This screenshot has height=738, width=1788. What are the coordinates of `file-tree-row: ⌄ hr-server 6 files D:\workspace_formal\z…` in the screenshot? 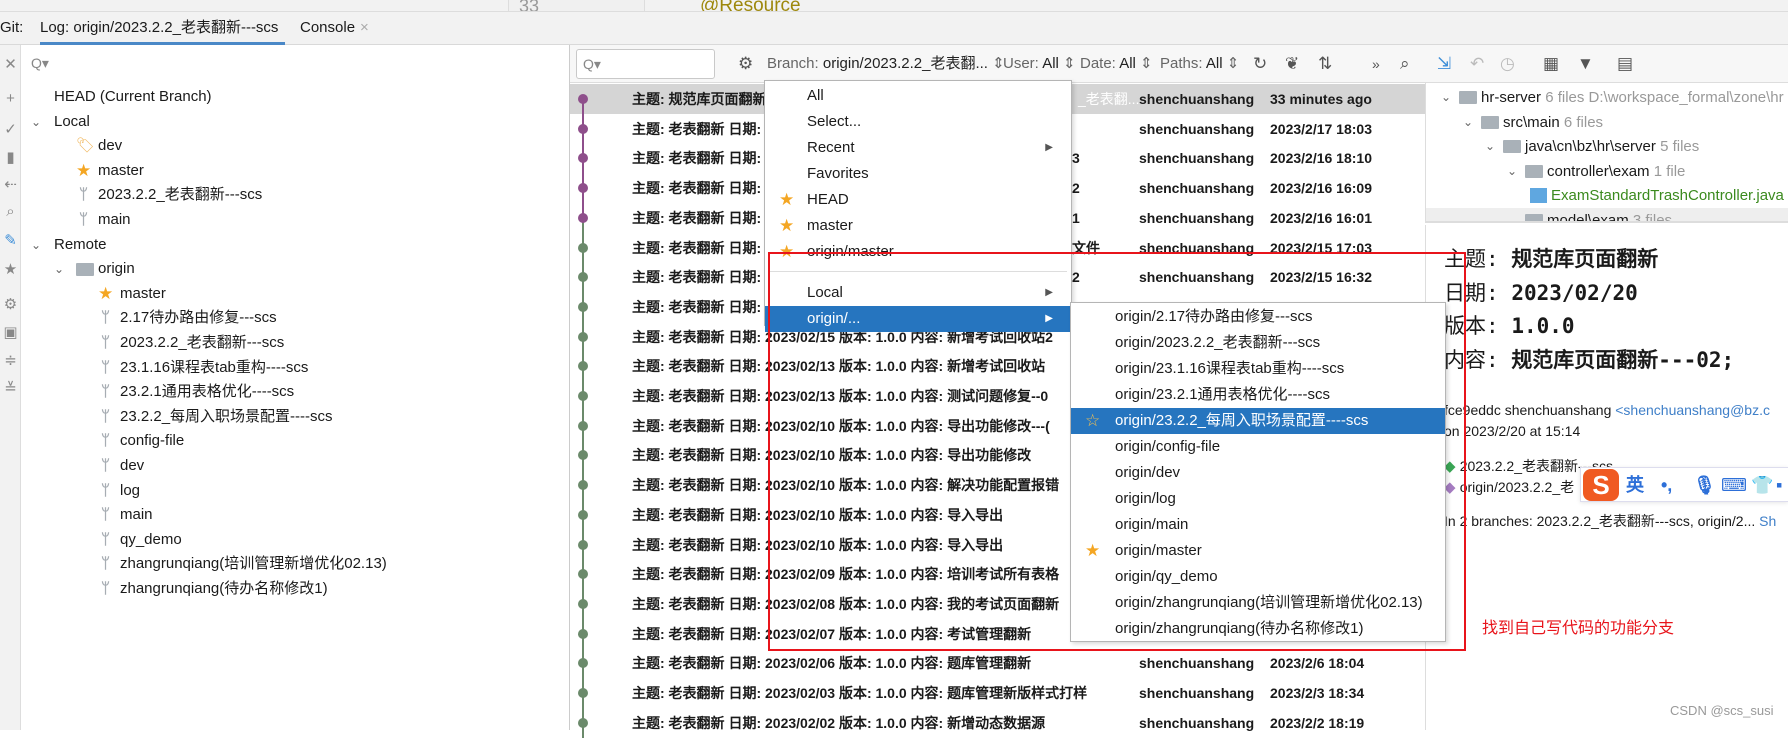 It's located at (1607, 97).